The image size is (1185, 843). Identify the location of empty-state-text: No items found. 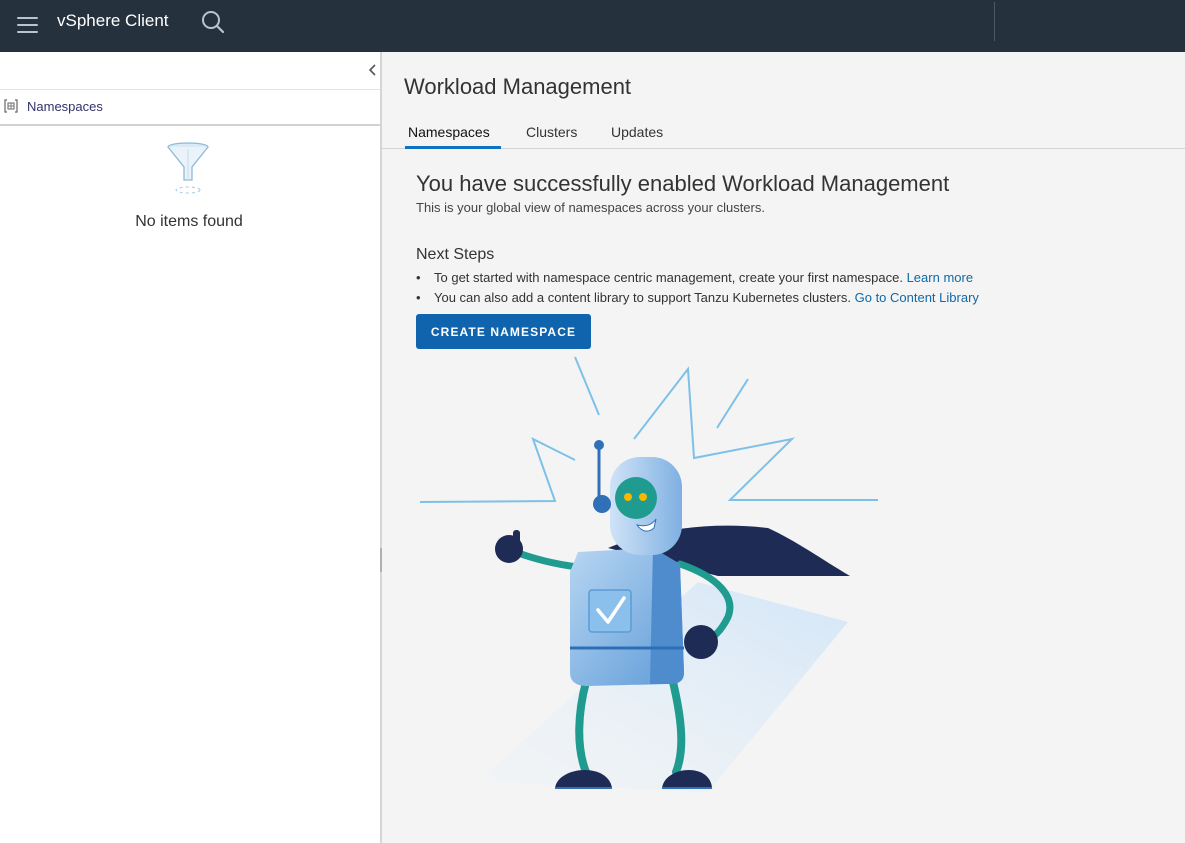
(189, 221).